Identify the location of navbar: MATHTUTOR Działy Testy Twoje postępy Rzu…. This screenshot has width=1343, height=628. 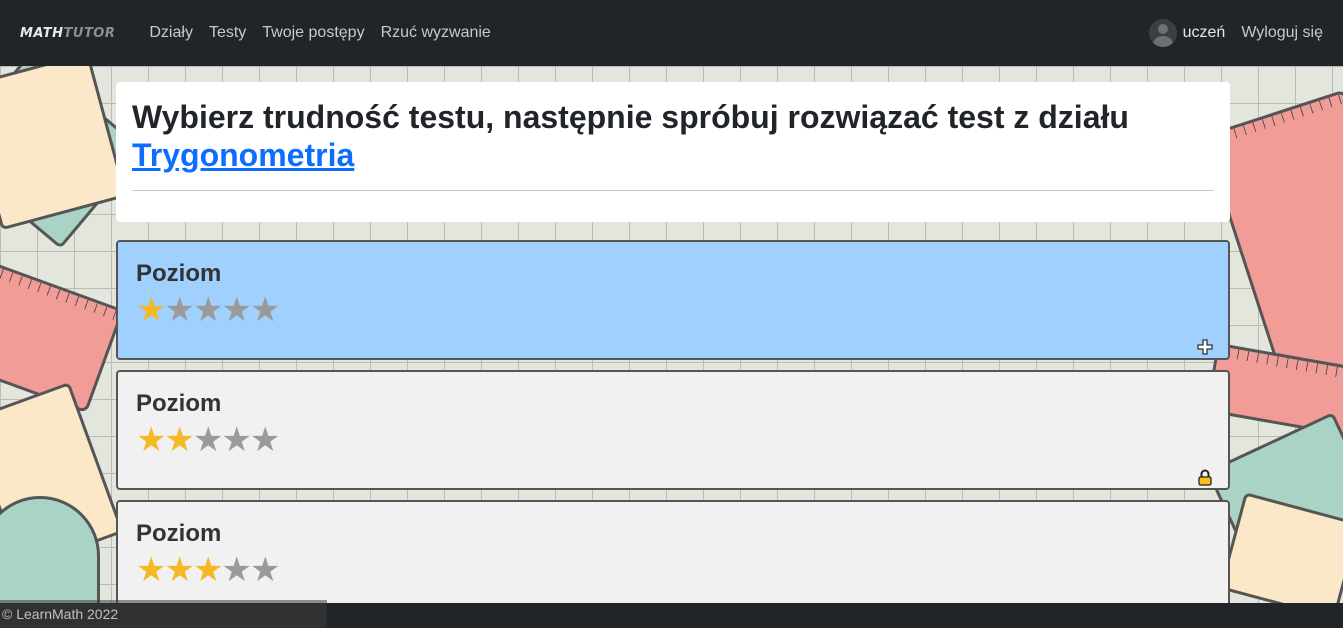
(671, 33).